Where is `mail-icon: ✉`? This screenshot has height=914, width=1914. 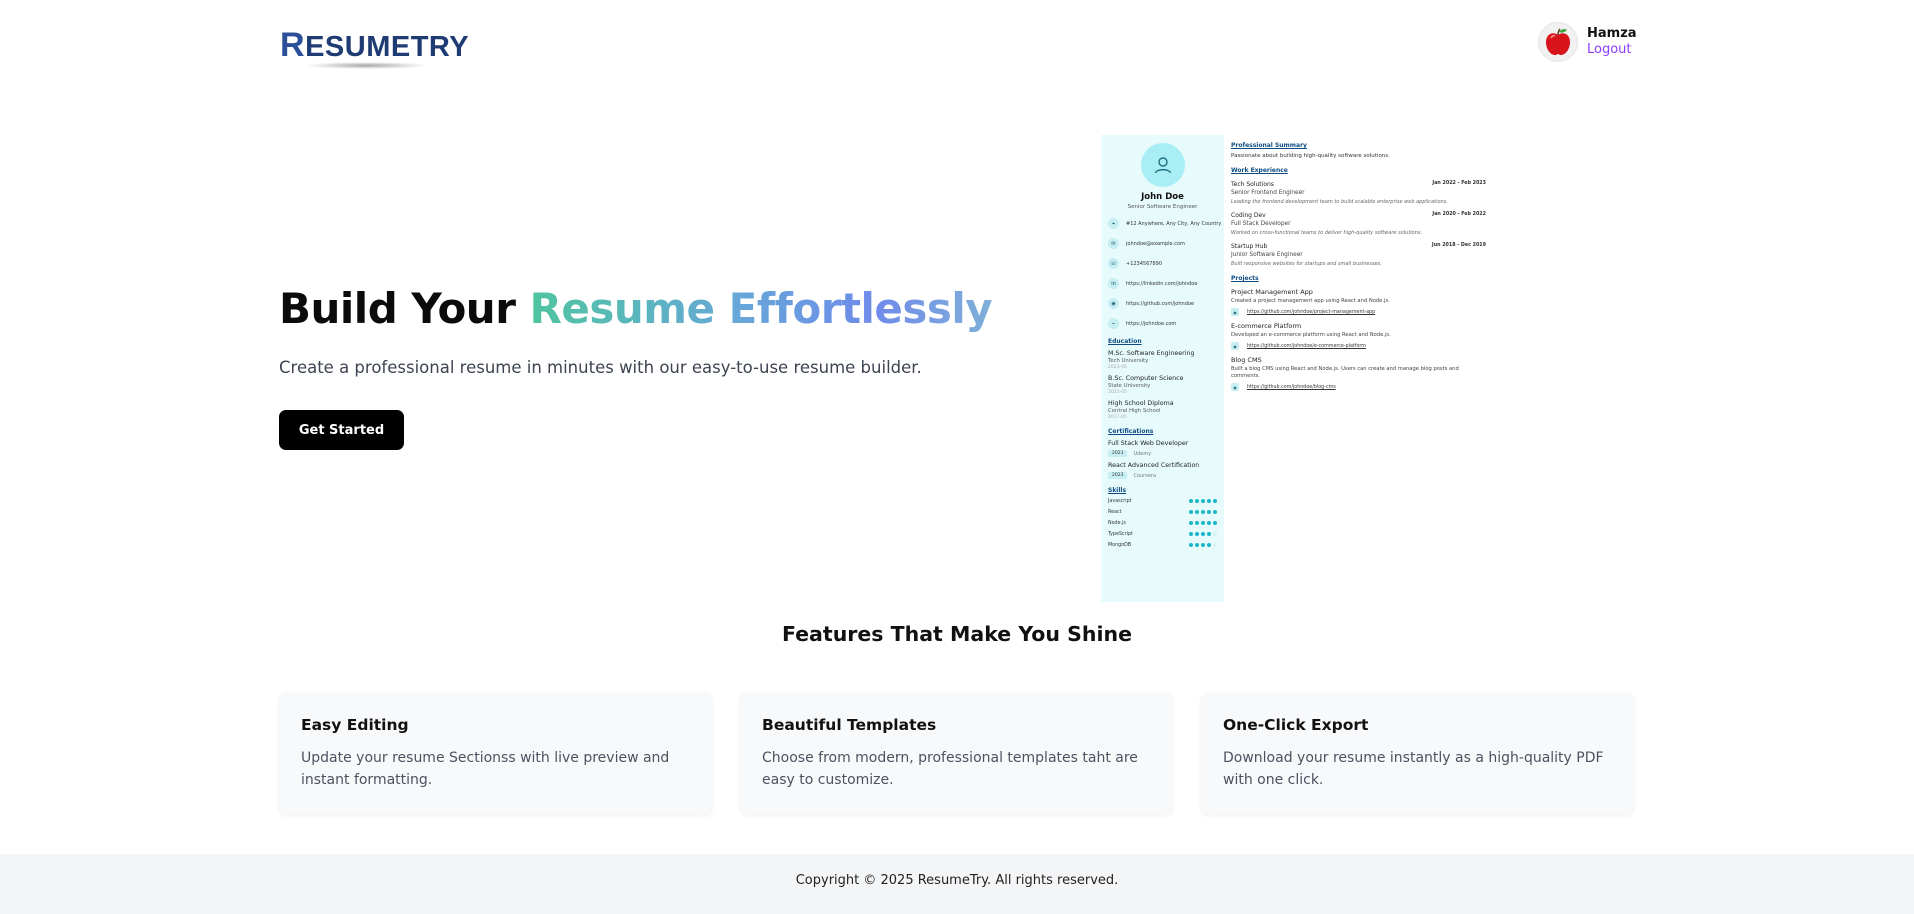 mail-icon: ✉ is located at coordinates (1113, 243).